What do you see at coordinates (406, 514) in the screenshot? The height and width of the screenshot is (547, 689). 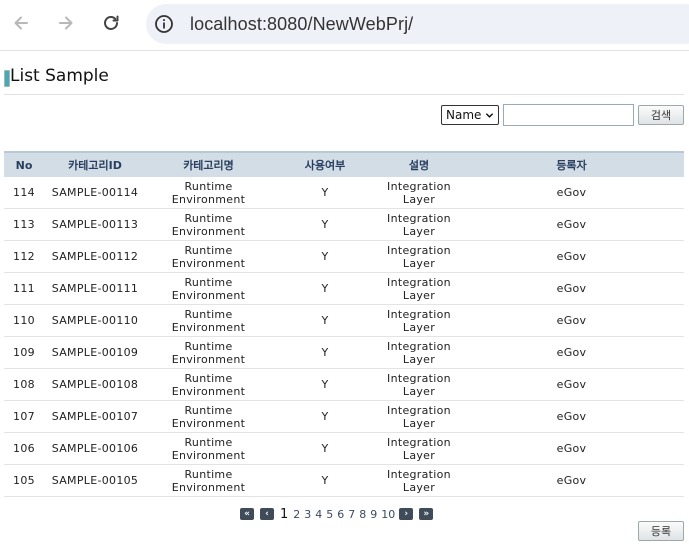 I see `next-page-button: ›` at bounding box center [406, 514].